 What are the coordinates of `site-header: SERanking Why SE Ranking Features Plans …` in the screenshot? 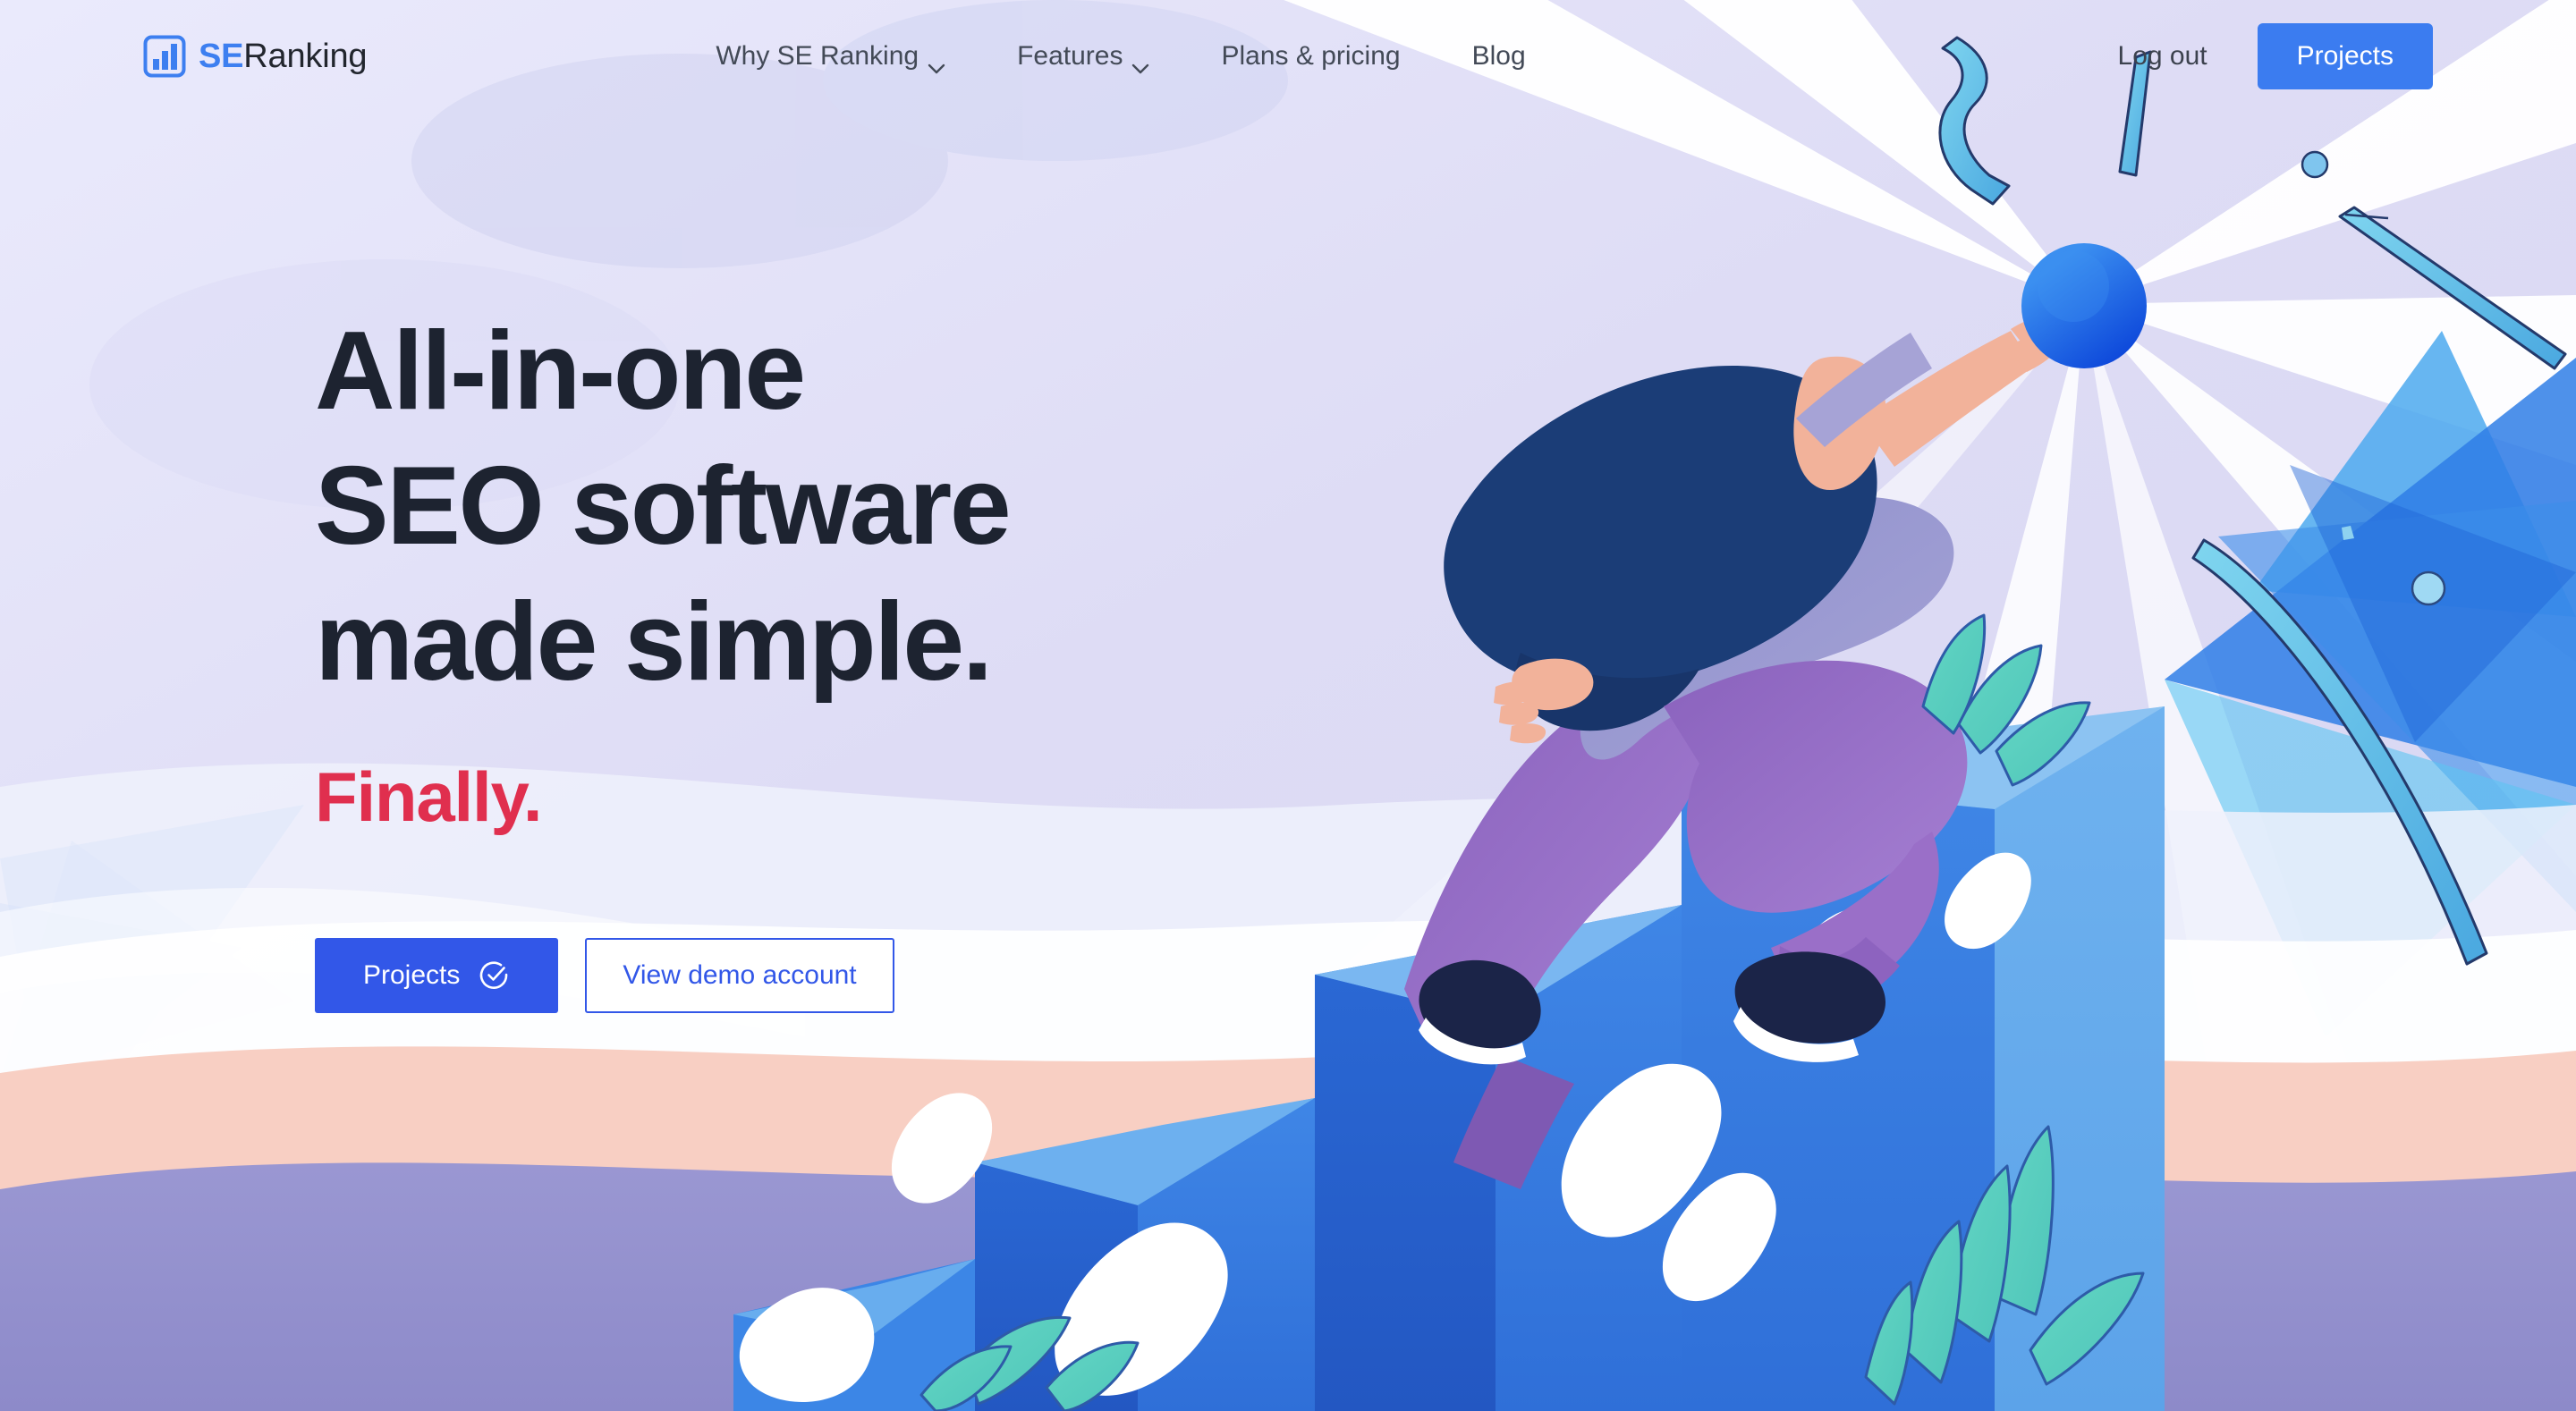 It's located at (1288, 57).